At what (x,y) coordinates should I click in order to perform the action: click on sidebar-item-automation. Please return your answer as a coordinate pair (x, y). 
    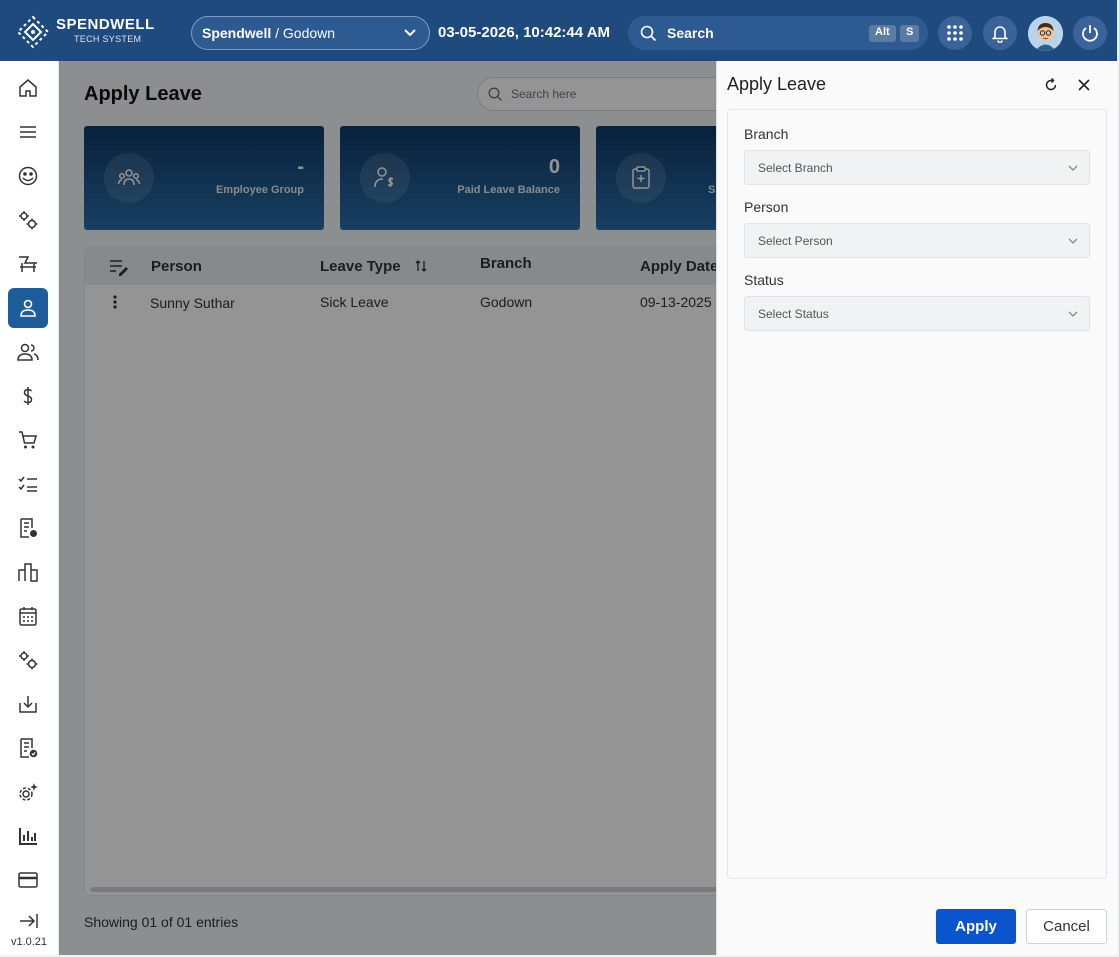
    Looking at the image, I should click on (28, 792).